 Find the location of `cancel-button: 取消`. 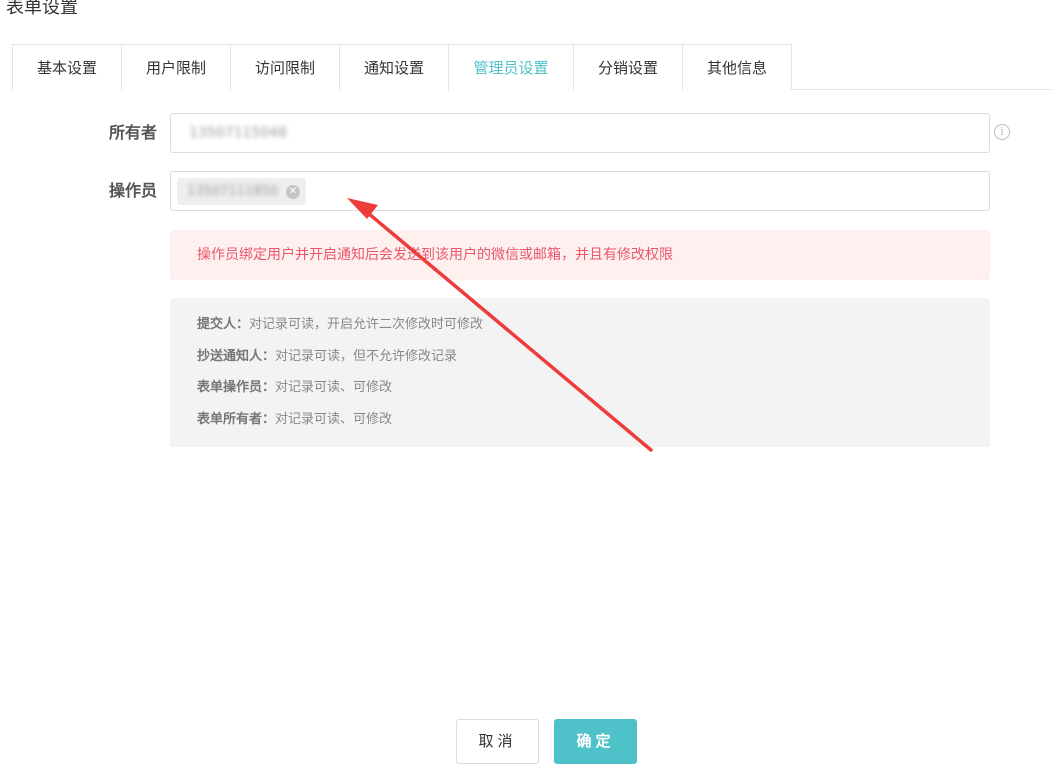

cancel-button: 取消 is located at coordinates (497, 741).